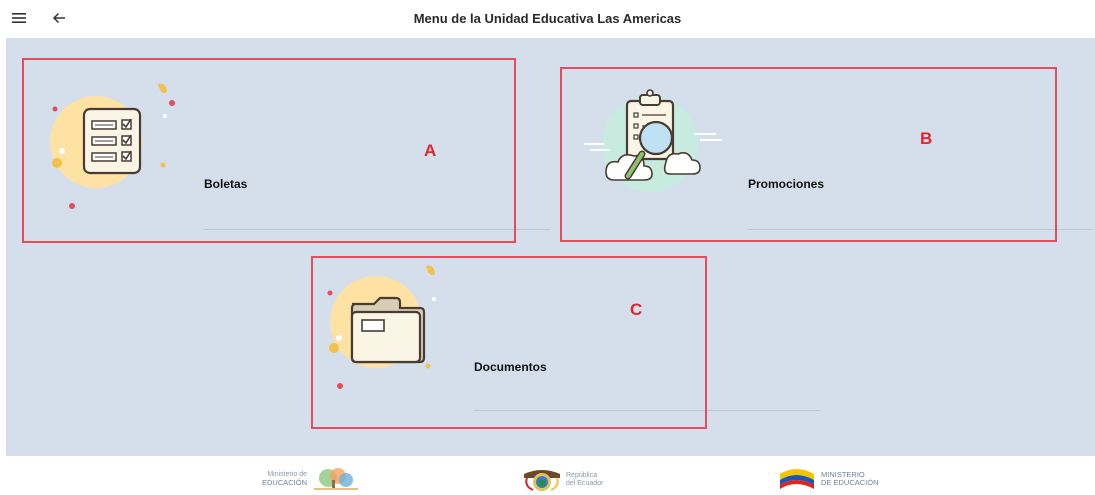  I want to click on ministerio-flag-icon, so click(797, 479).